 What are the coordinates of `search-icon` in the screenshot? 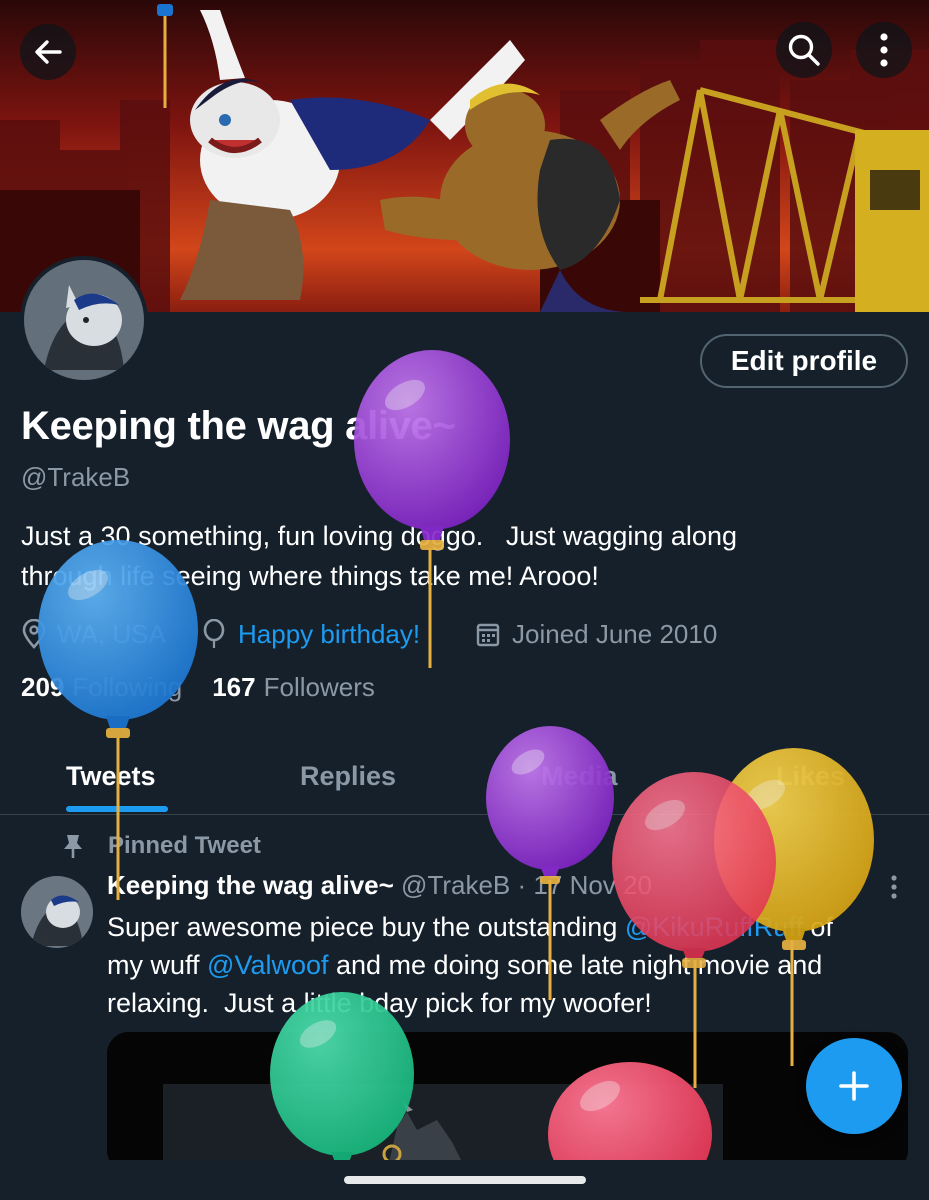 It's located at (804, 50).